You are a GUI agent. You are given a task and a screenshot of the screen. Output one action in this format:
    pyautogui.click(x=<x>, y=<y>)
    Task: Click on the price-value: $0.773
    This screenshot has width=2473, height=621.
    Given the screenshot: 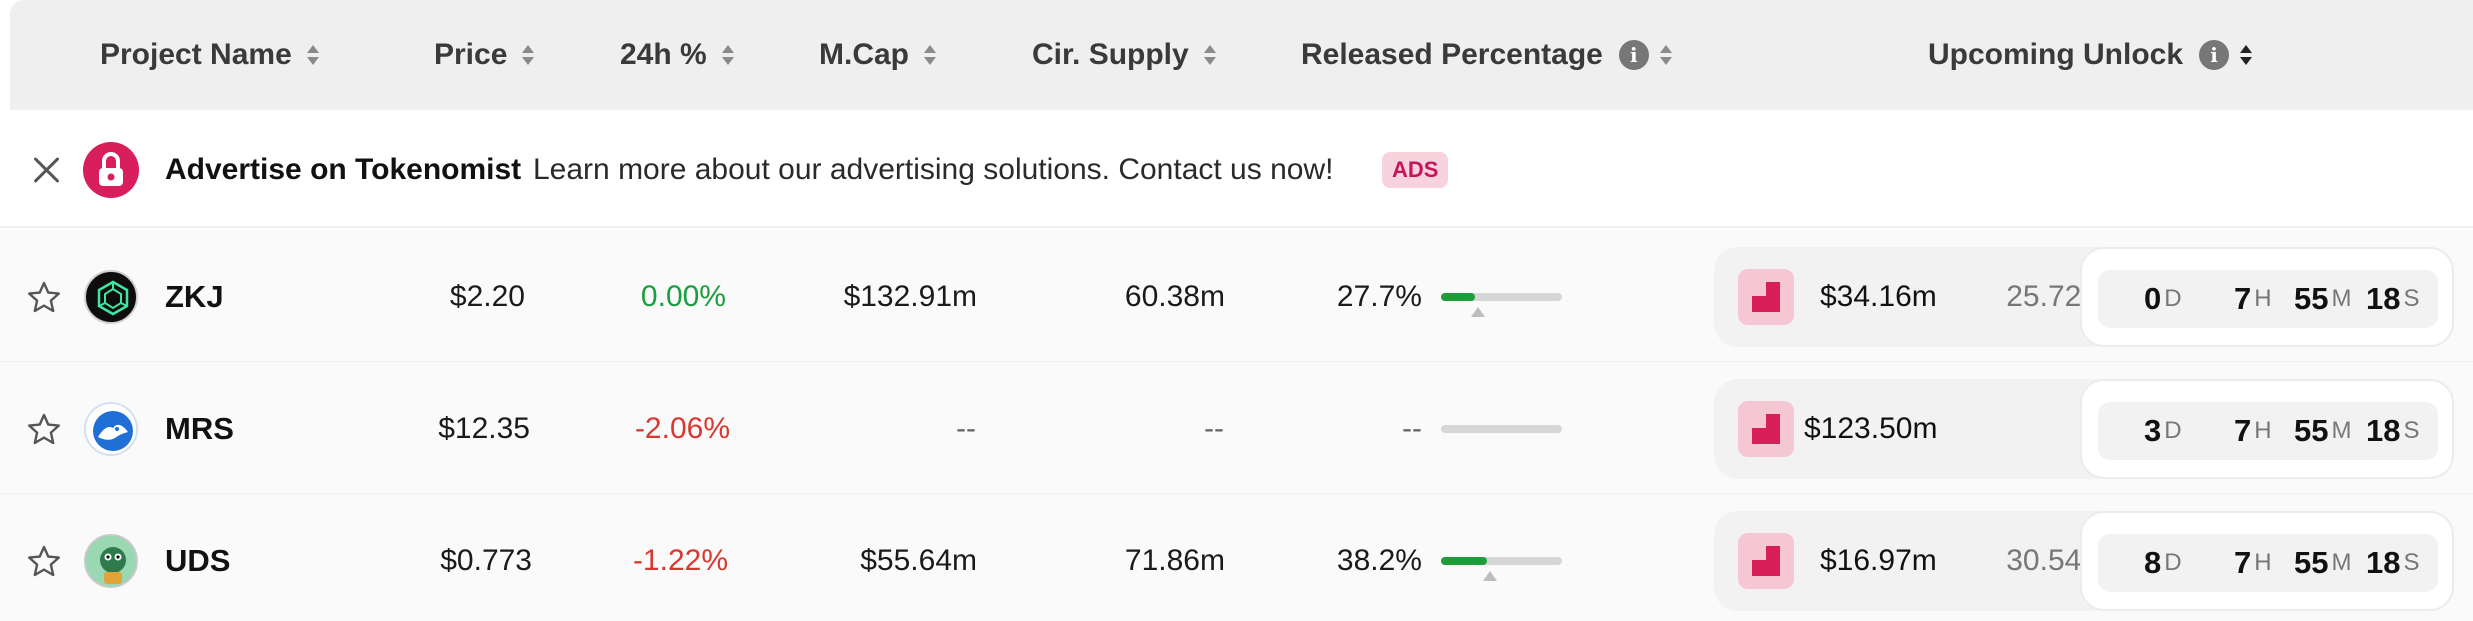 What is the action you would take?
    pyautogui.click(x=486, y=560)
    